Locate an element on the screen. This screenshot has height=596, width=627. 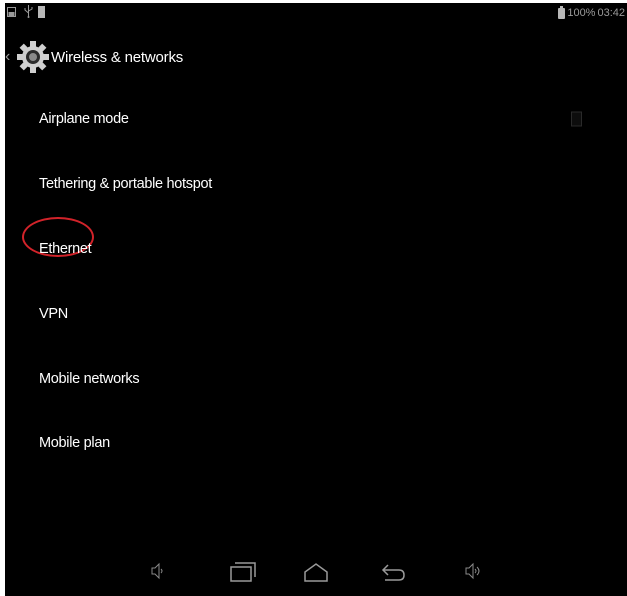
list-item-vpn: VPN is located at coordinates (316, 314).